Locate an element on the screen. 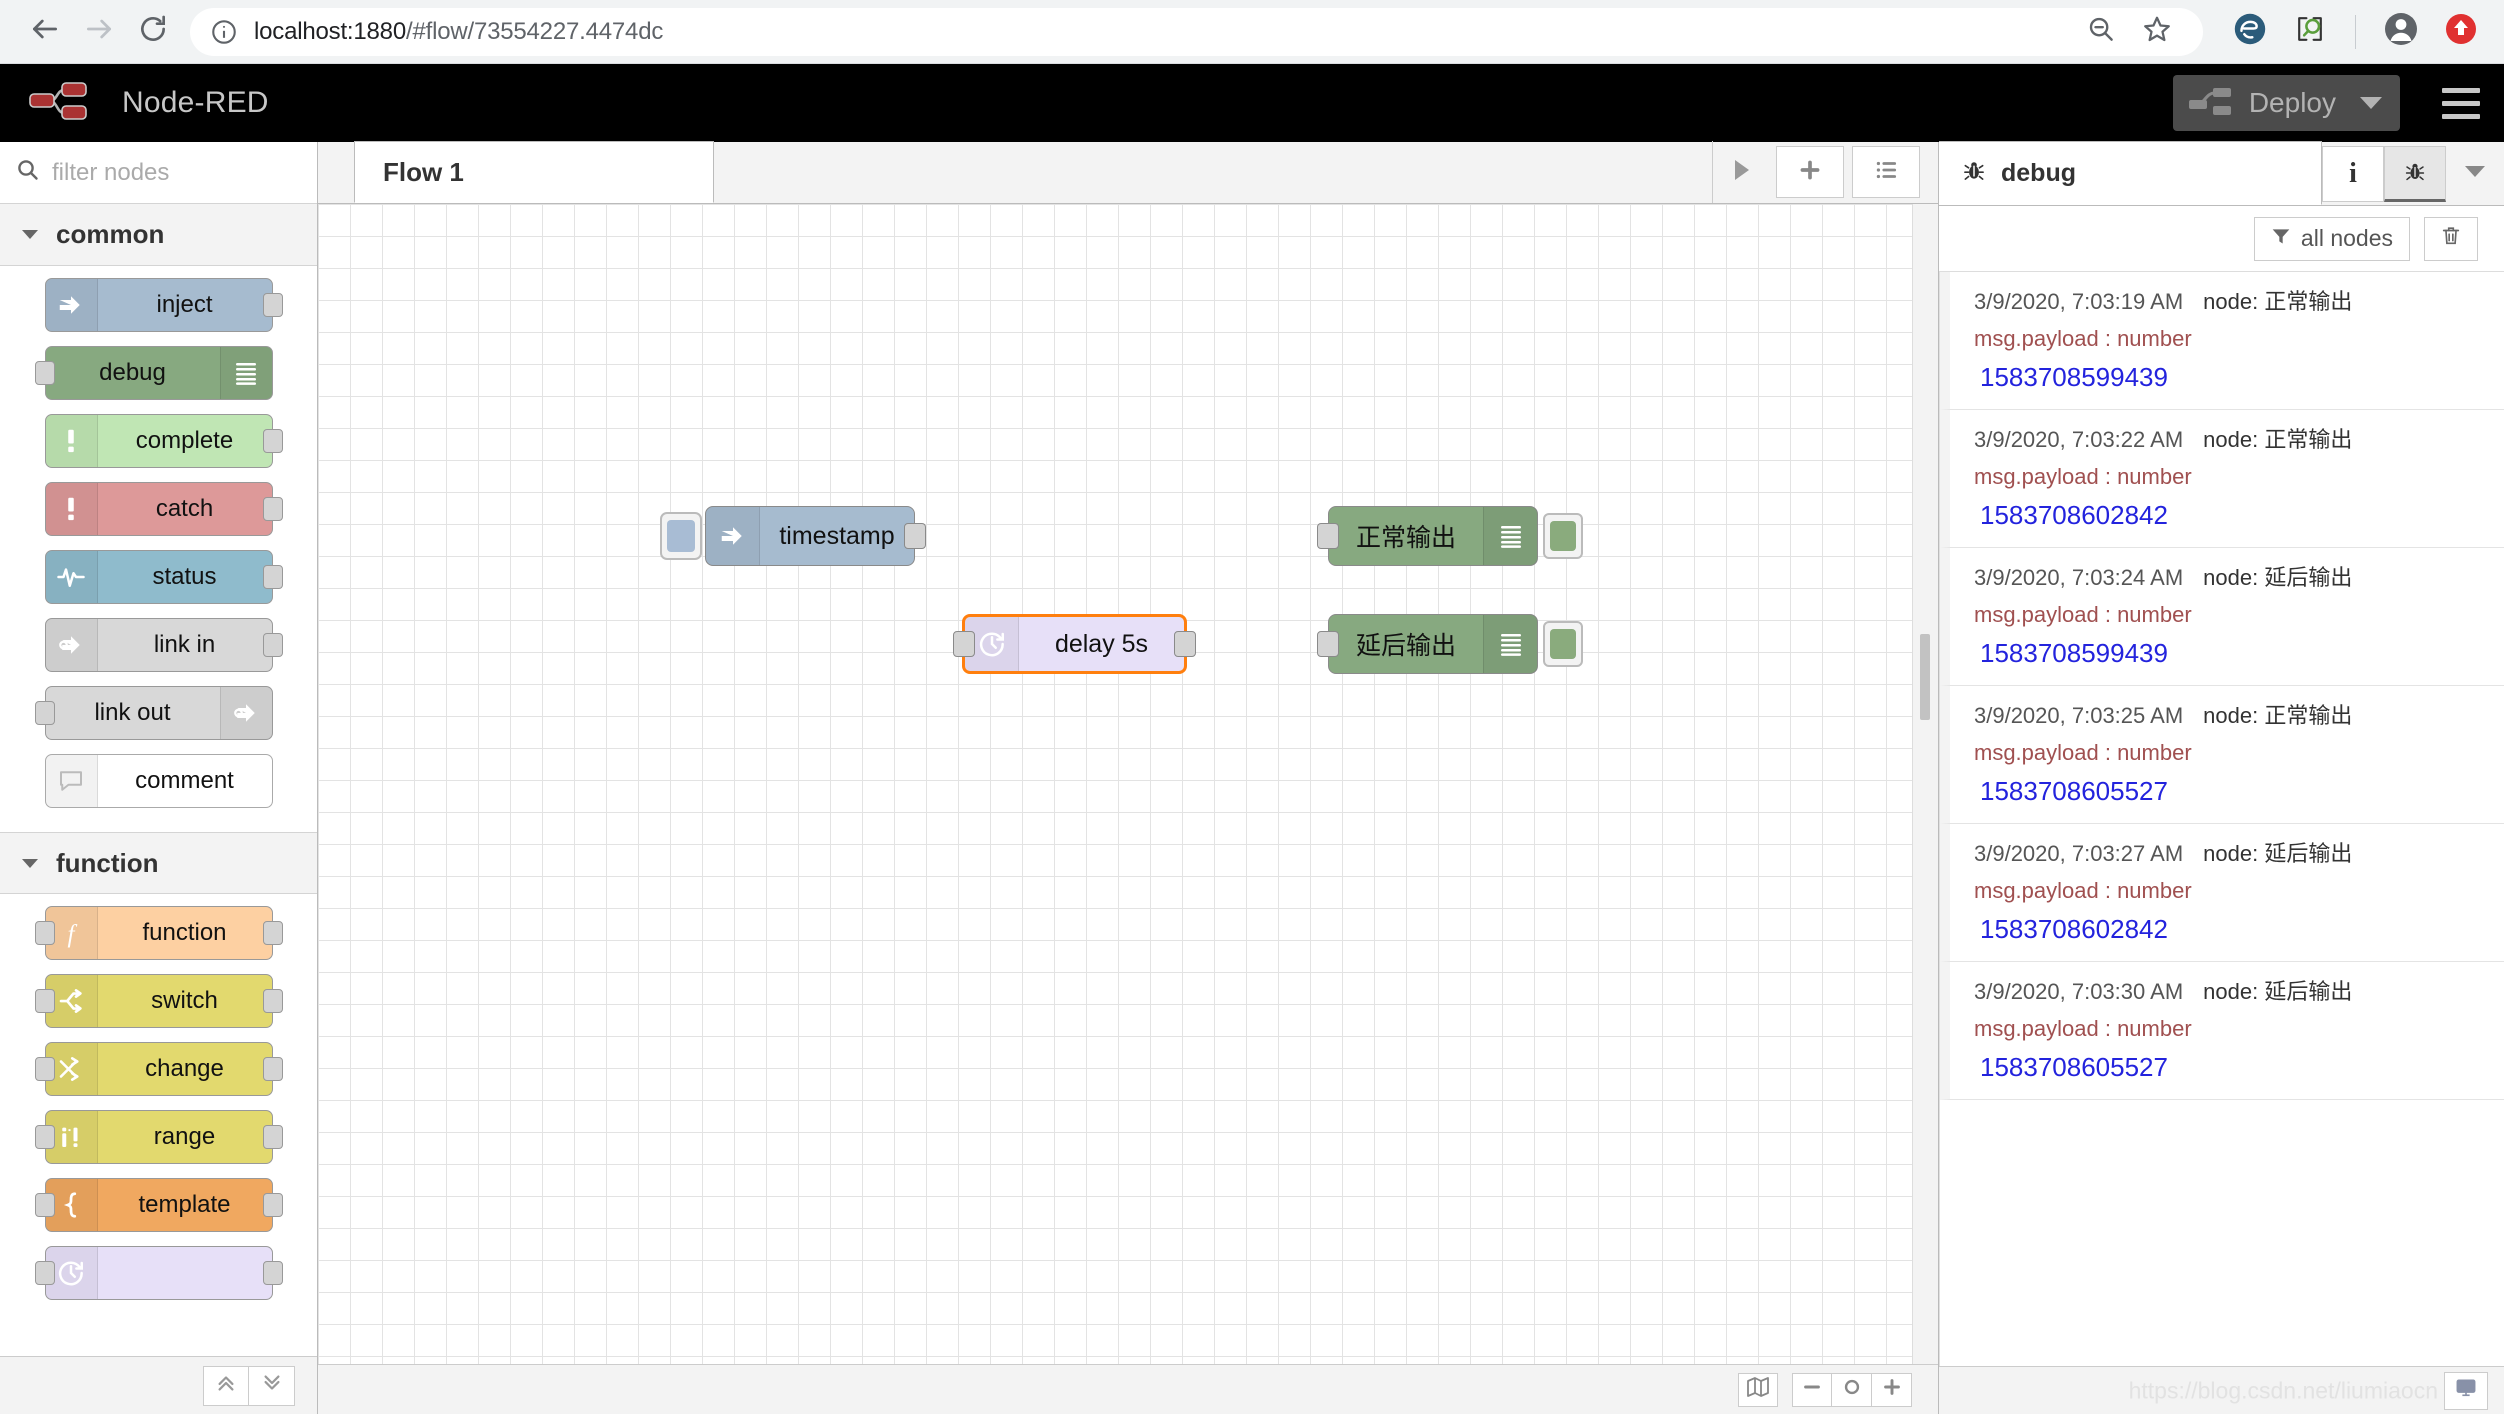 This screenshot has width=2504, height=1414. palette-node-catch: catch is located at coordinates (163, 509).